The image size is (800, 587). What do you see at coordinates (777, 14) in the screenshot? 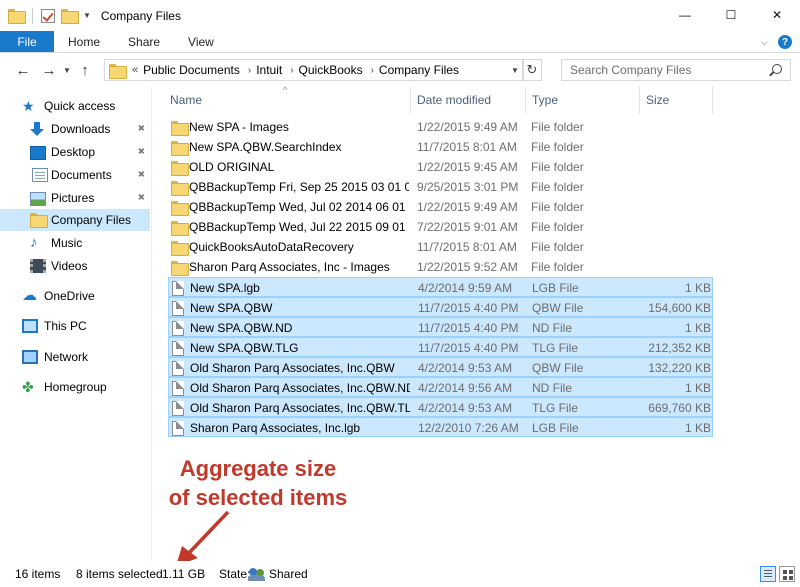
I see `close-button: ✕` at bounding box center [777, 14].